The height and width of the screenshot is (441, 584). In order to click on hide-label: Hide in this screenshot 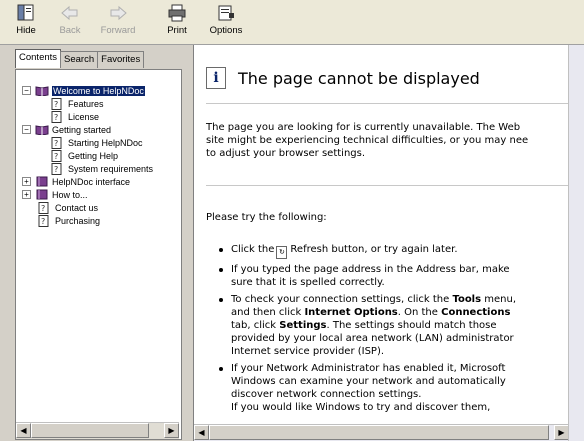, I will do `click(26, 30)`.